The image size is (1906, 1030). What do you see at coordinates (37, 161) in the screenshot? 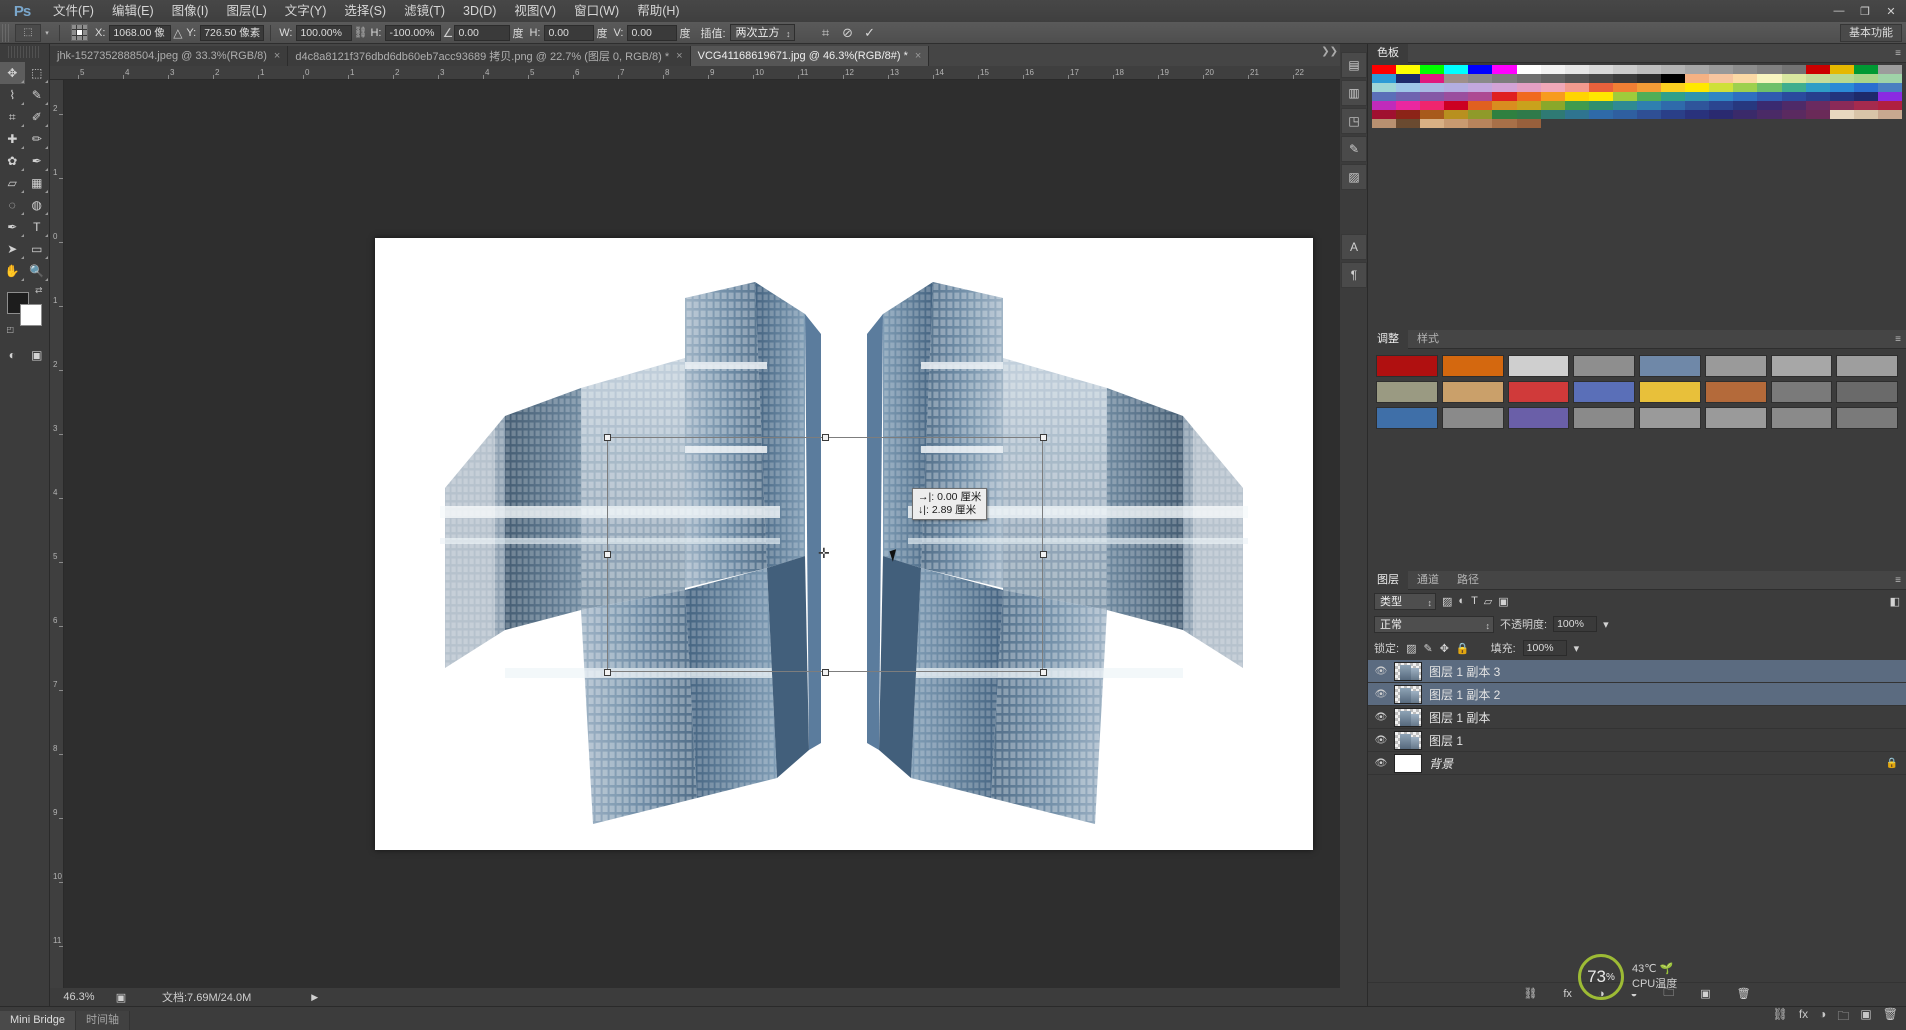
I see `history-brush-tool: ✒` at bounding box center [37, 161].